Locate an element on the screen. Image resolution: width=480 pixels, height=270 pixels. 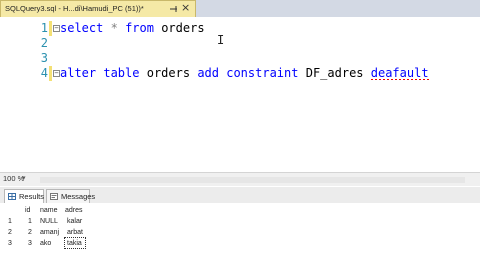
cell-id: 3 is located at coordinates (30, 244).